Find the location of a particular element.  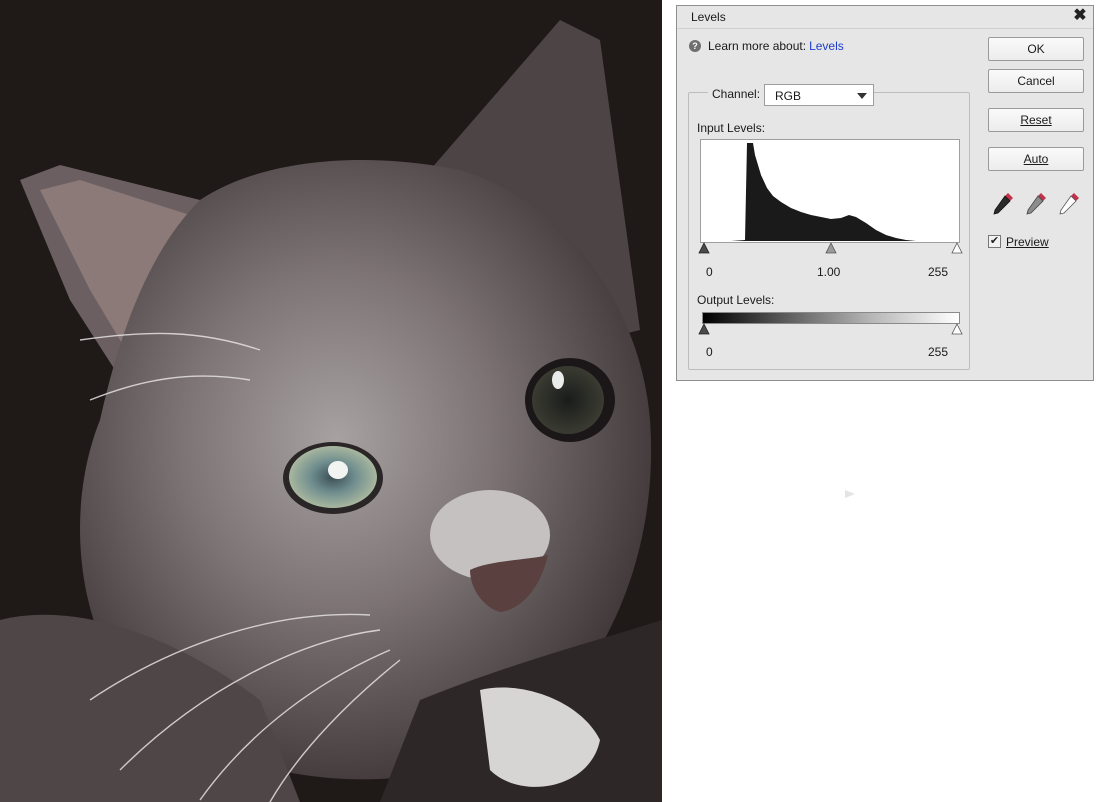

output-white-value: 255 is located at coordinates (938, 352).